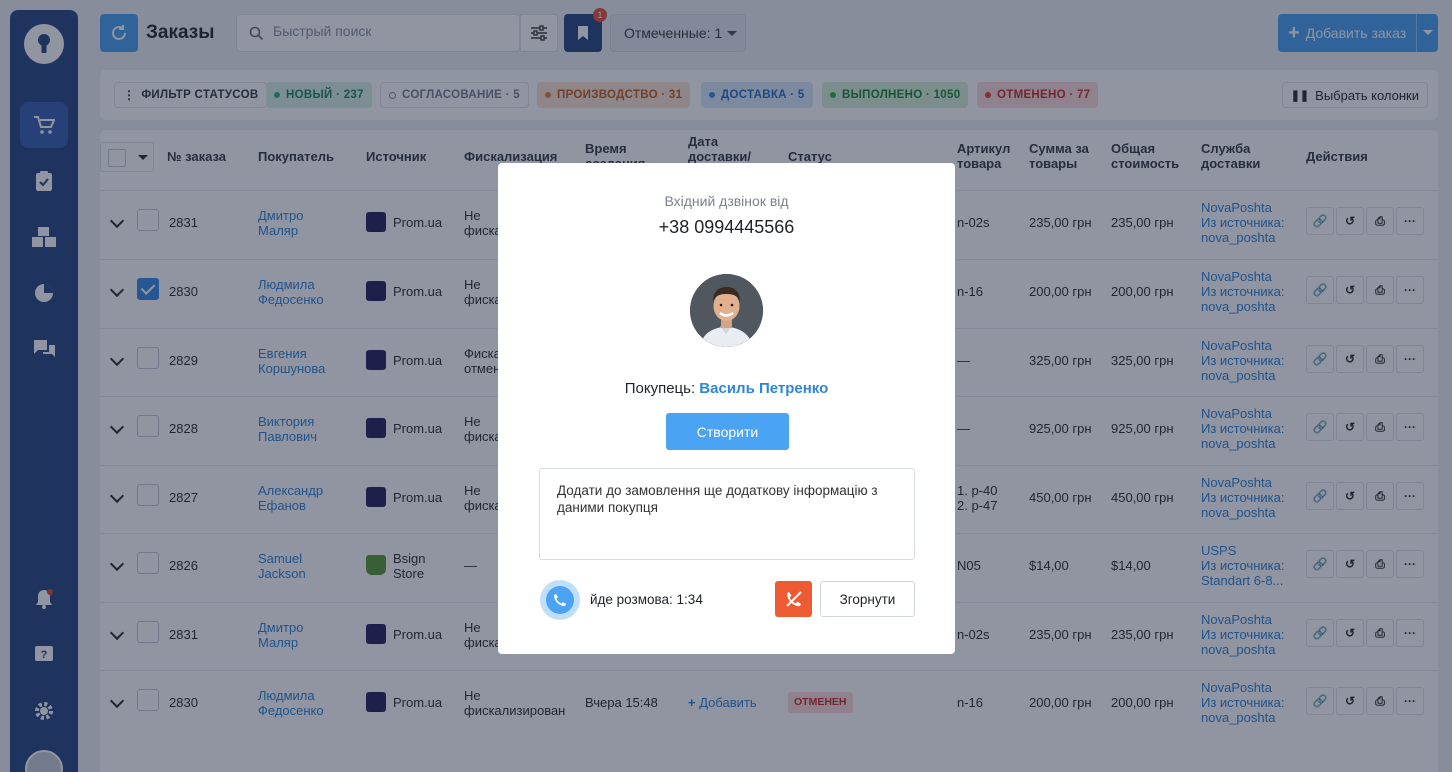 This screenshot has width=1452, height=772. I want to click on create-order-button: Створити, so click(727, 431).